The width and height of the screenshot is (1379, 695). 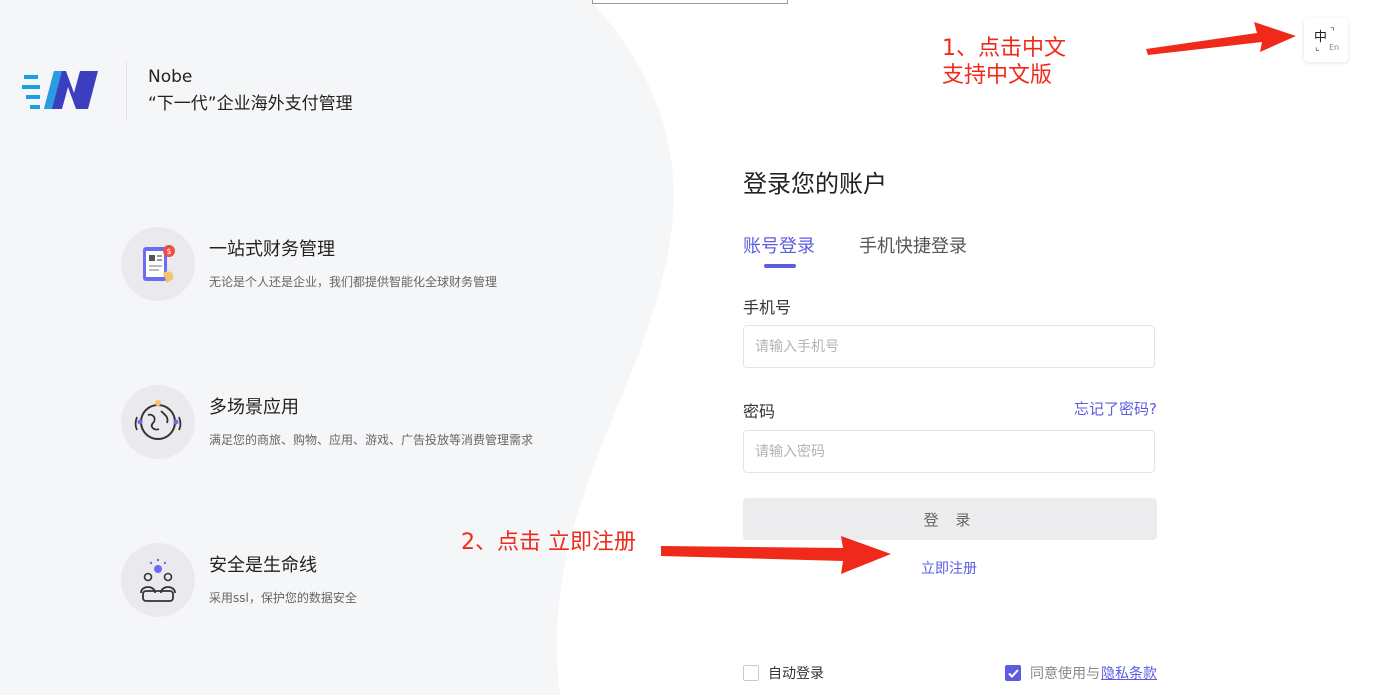 What do you see at coordinates (330, 264) in the screenshot?
I see `feature-item: $ 一站式财务管理 无论是个人还是企业，我们都提供智能化全球财务管理` at bounding box center [330, 264].